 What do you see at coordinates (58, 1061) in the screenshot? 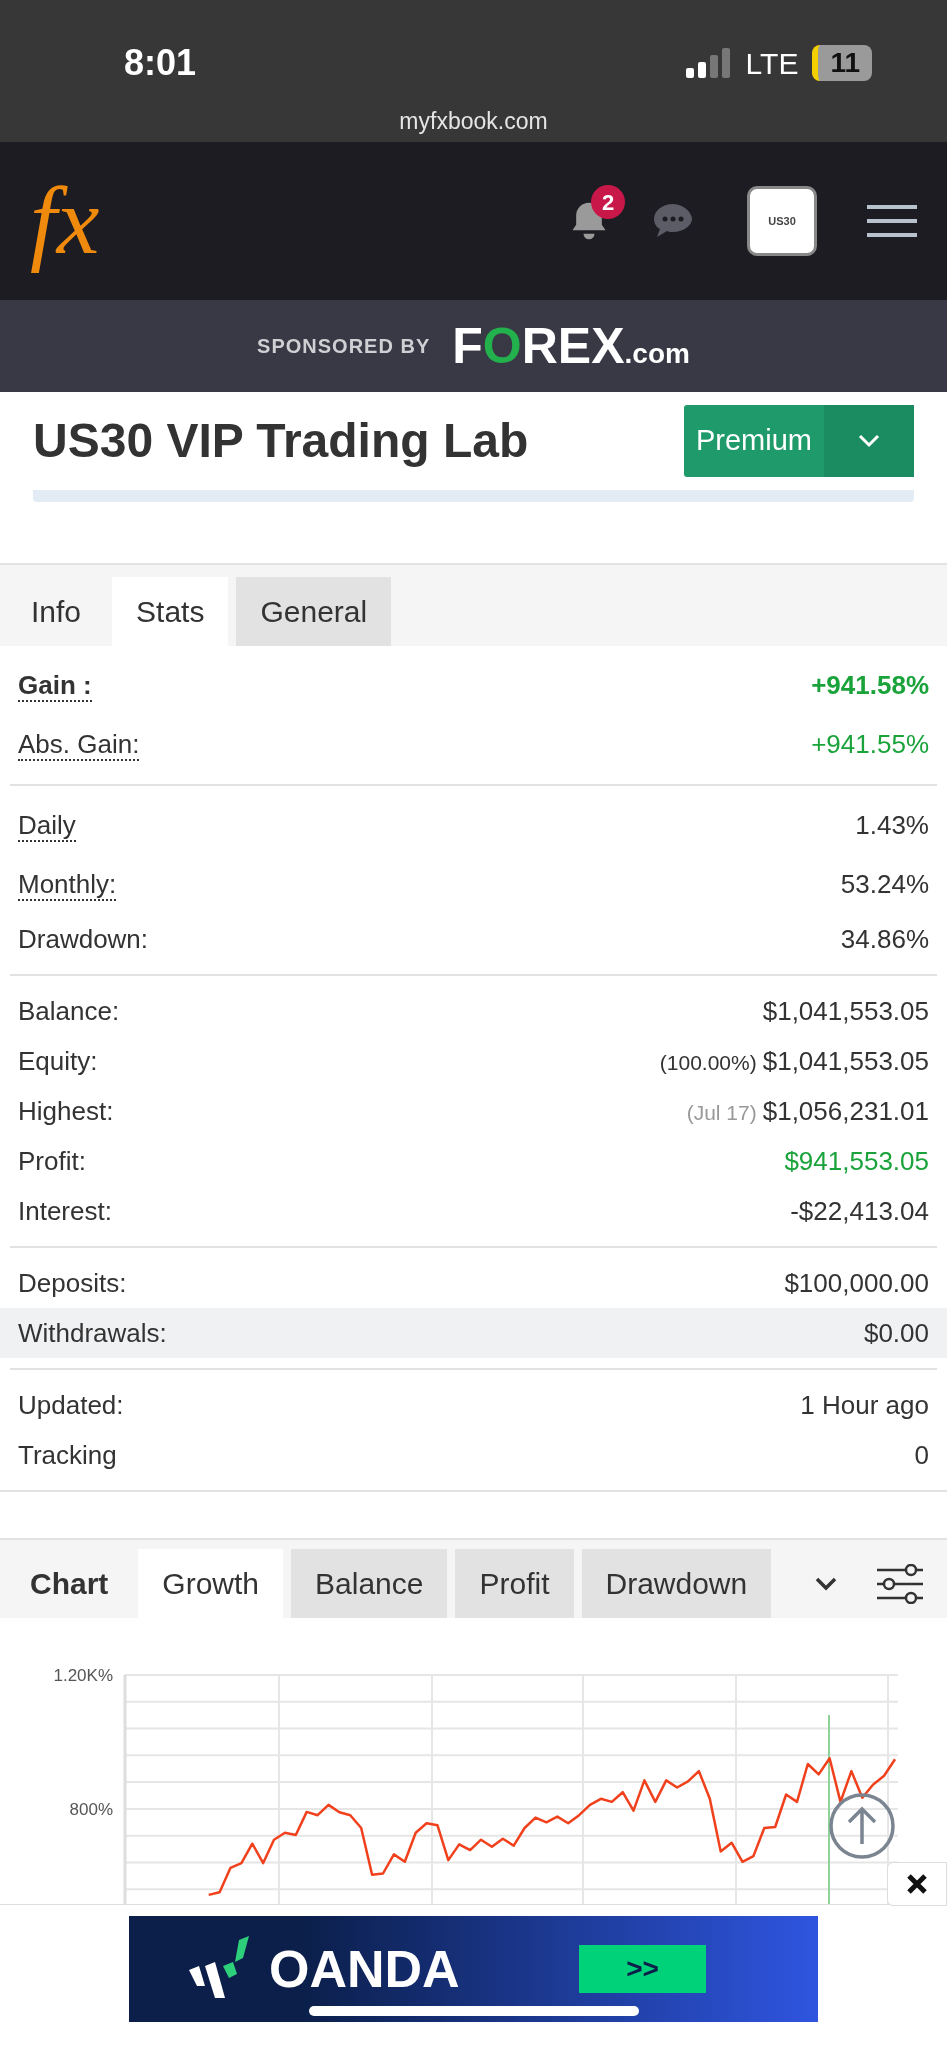
I see `stat-label: Equity:` at bounding box center [58, 1061].